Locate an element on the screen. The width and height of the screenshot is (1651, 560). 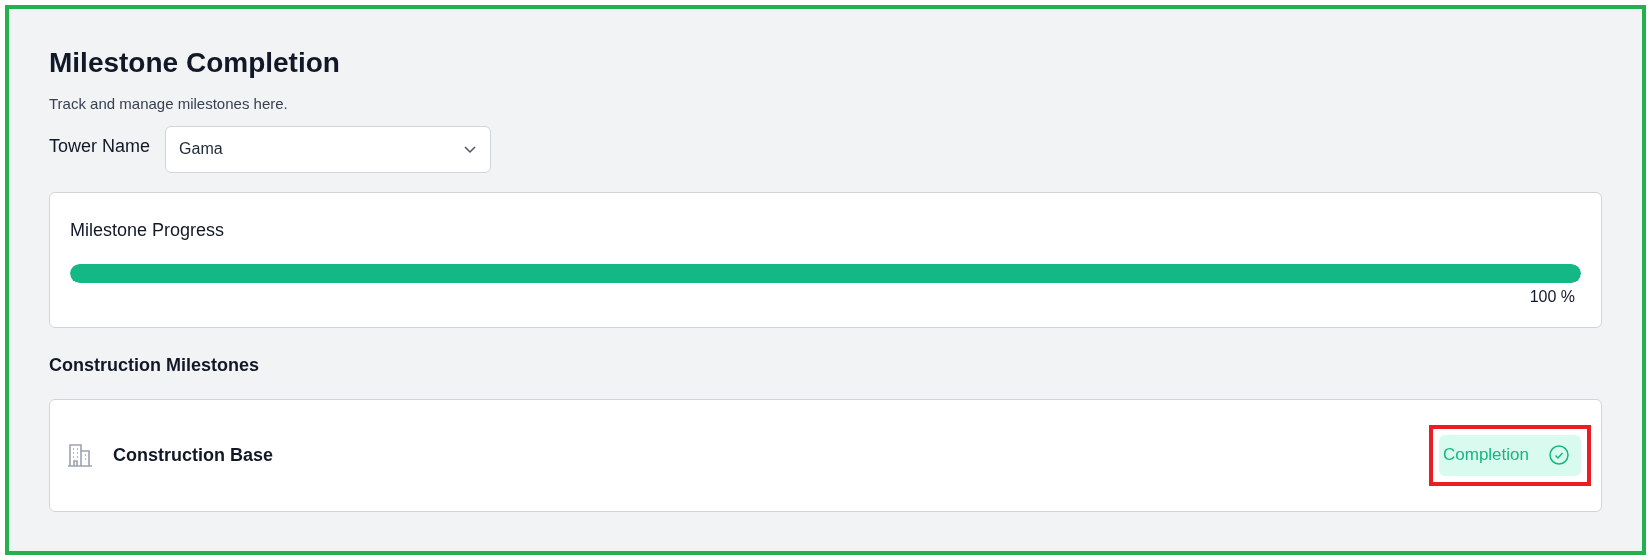
page-title: Milestone Completion is located at coordinates (194, 63).